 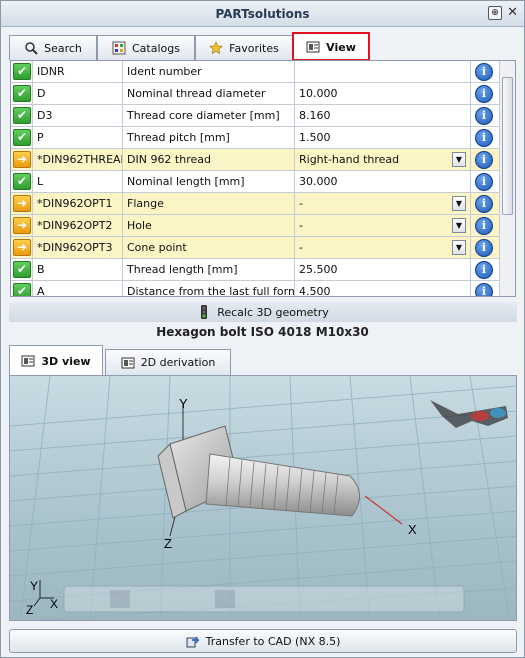 I want to click on param-value: 25.500, so click(x=318, y=269).